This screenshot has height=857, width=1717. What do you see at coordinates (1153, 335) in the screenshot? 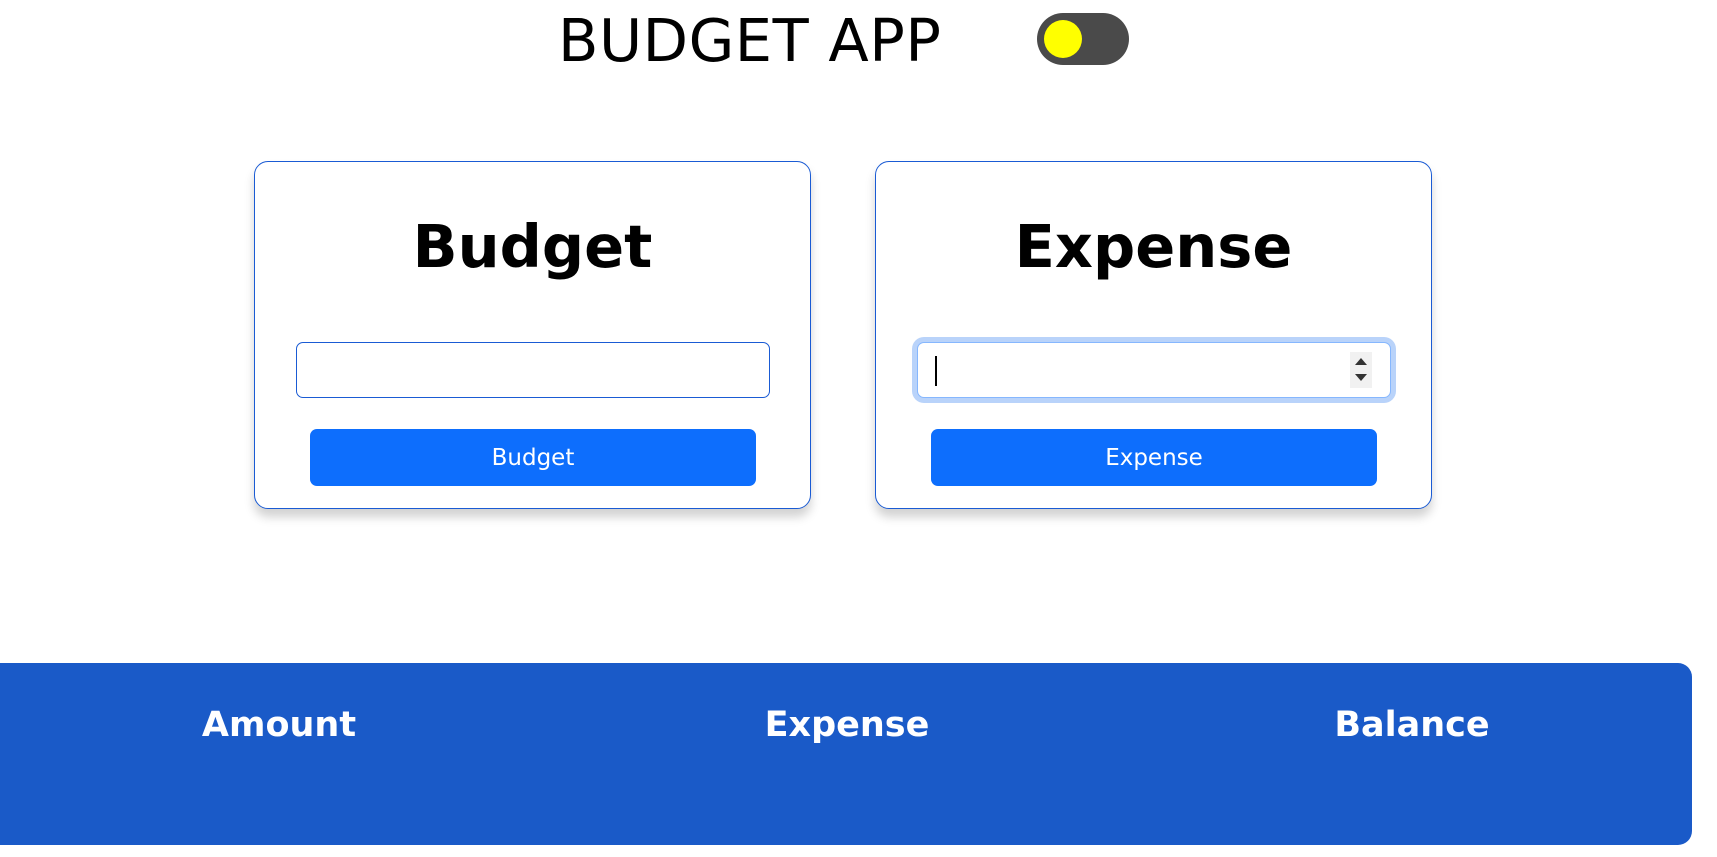
I see `expense-card: Expense Expense` at bounding box center [1153, 335].